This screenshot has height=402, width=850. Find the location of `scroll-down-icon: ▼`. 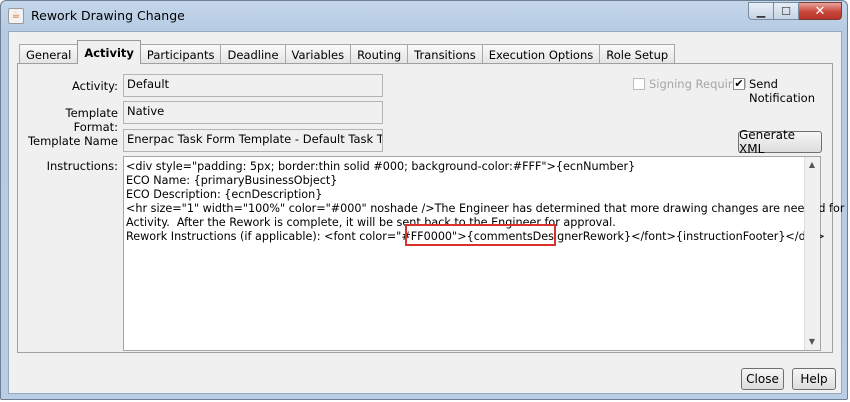

scroll-down-icon: ▼ is located at coordinates (812, 342).